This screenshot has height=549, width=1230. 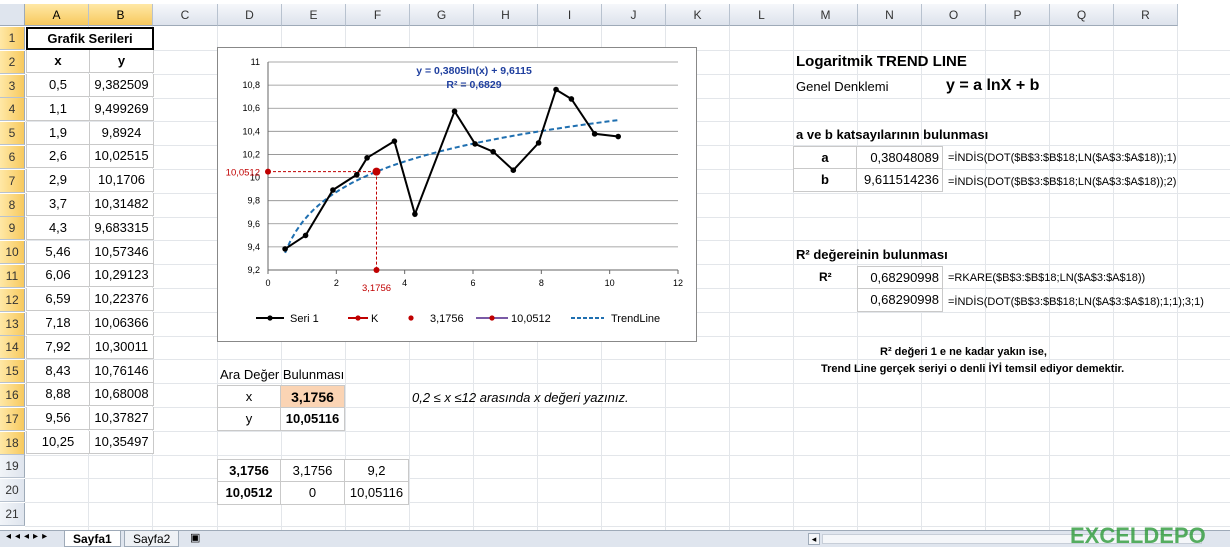 I want to click on column-header-l: L, so click(x=762, y=15).